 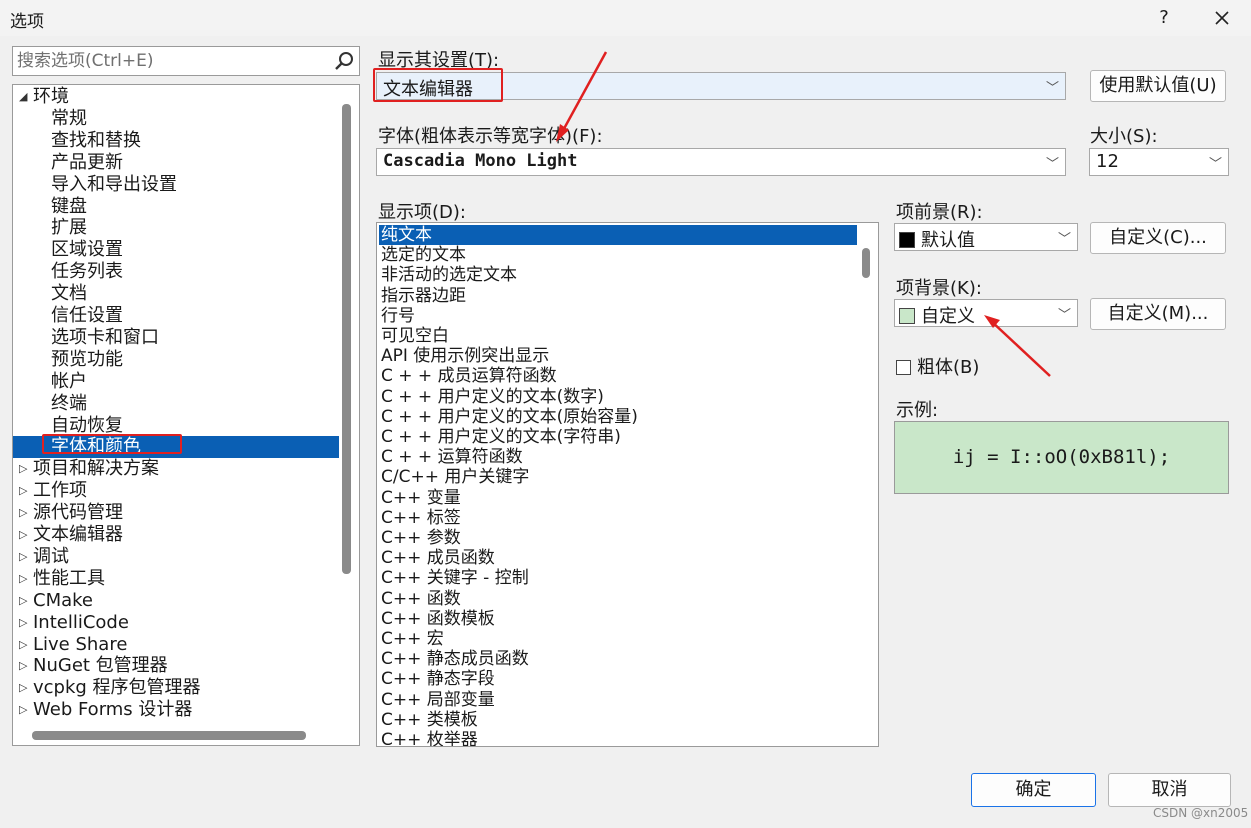 I want to click on cancel-button: 取消, so click(x=1169, y=790).